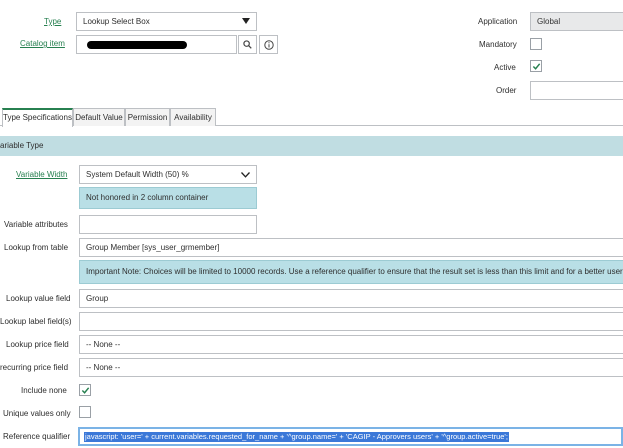 The height and width of the screenshot is (448, 623). What do you see at coordinates (576, 21) in the screenshot?
I see `application-field: Global` at bounding box center [576, 21].